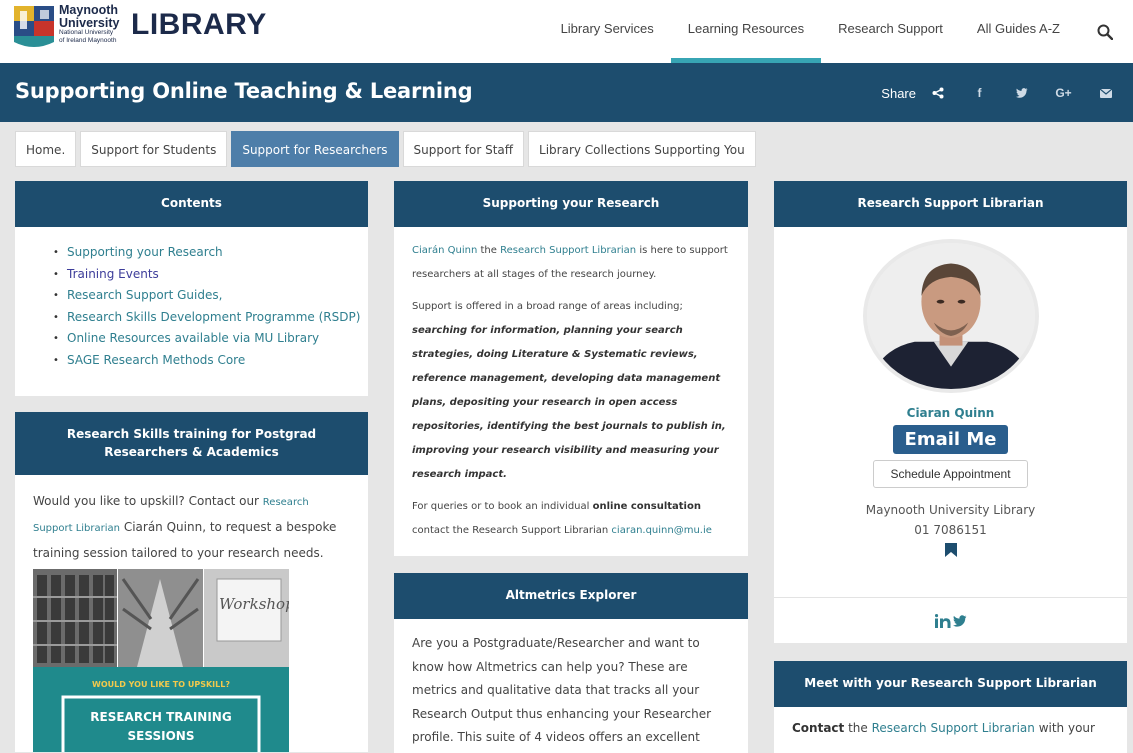  Describe the element at coordinates (953, 728) in the screenshot. I see `meet-librarian-link: Research Support Librarian` at that location.